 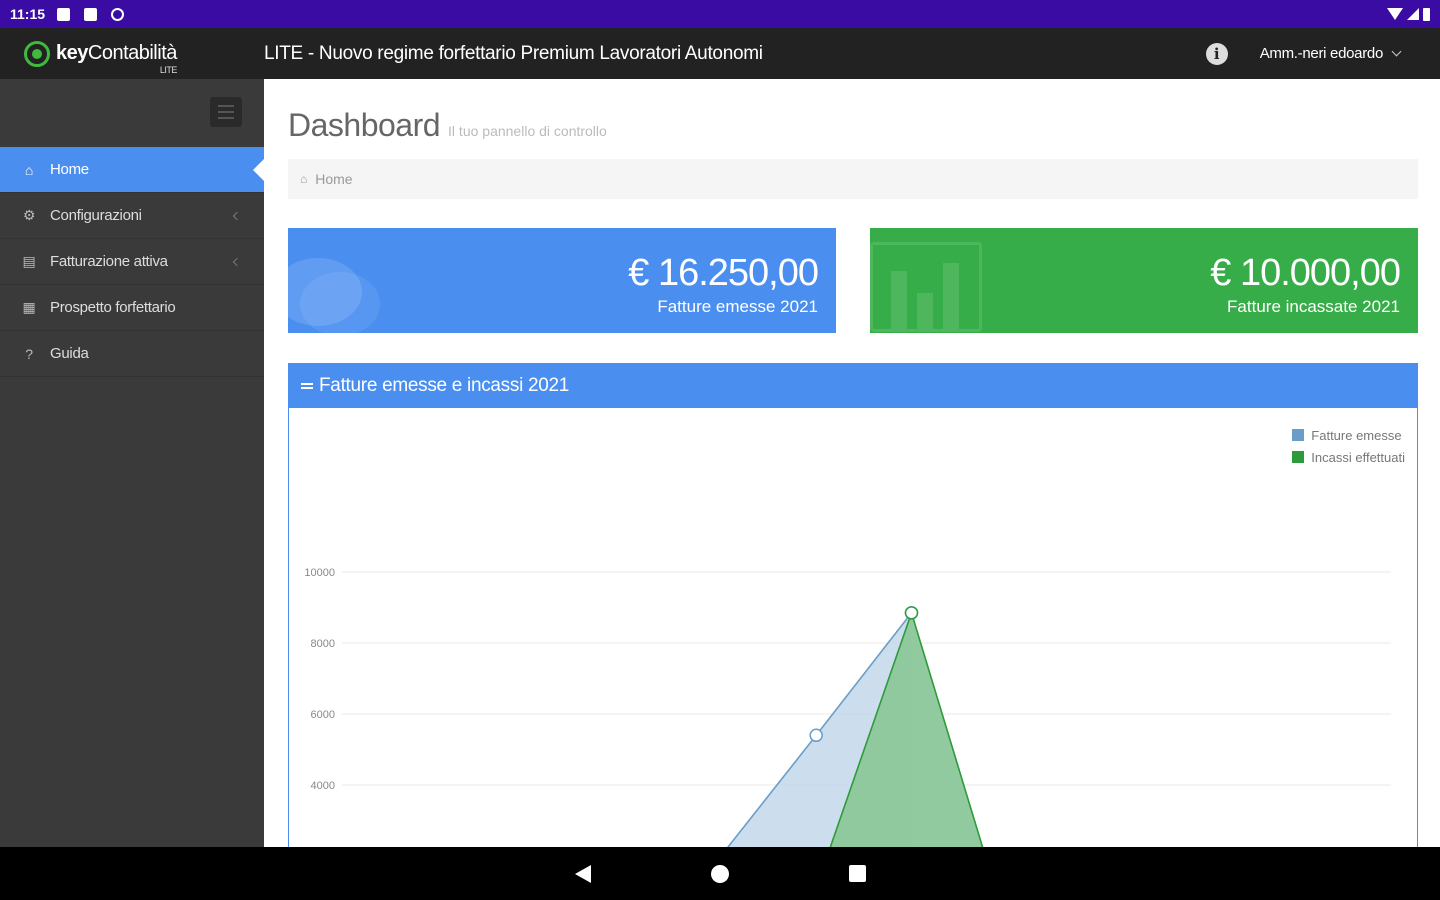 I want to click on sd-card-icon, so click(x=91, y=14).